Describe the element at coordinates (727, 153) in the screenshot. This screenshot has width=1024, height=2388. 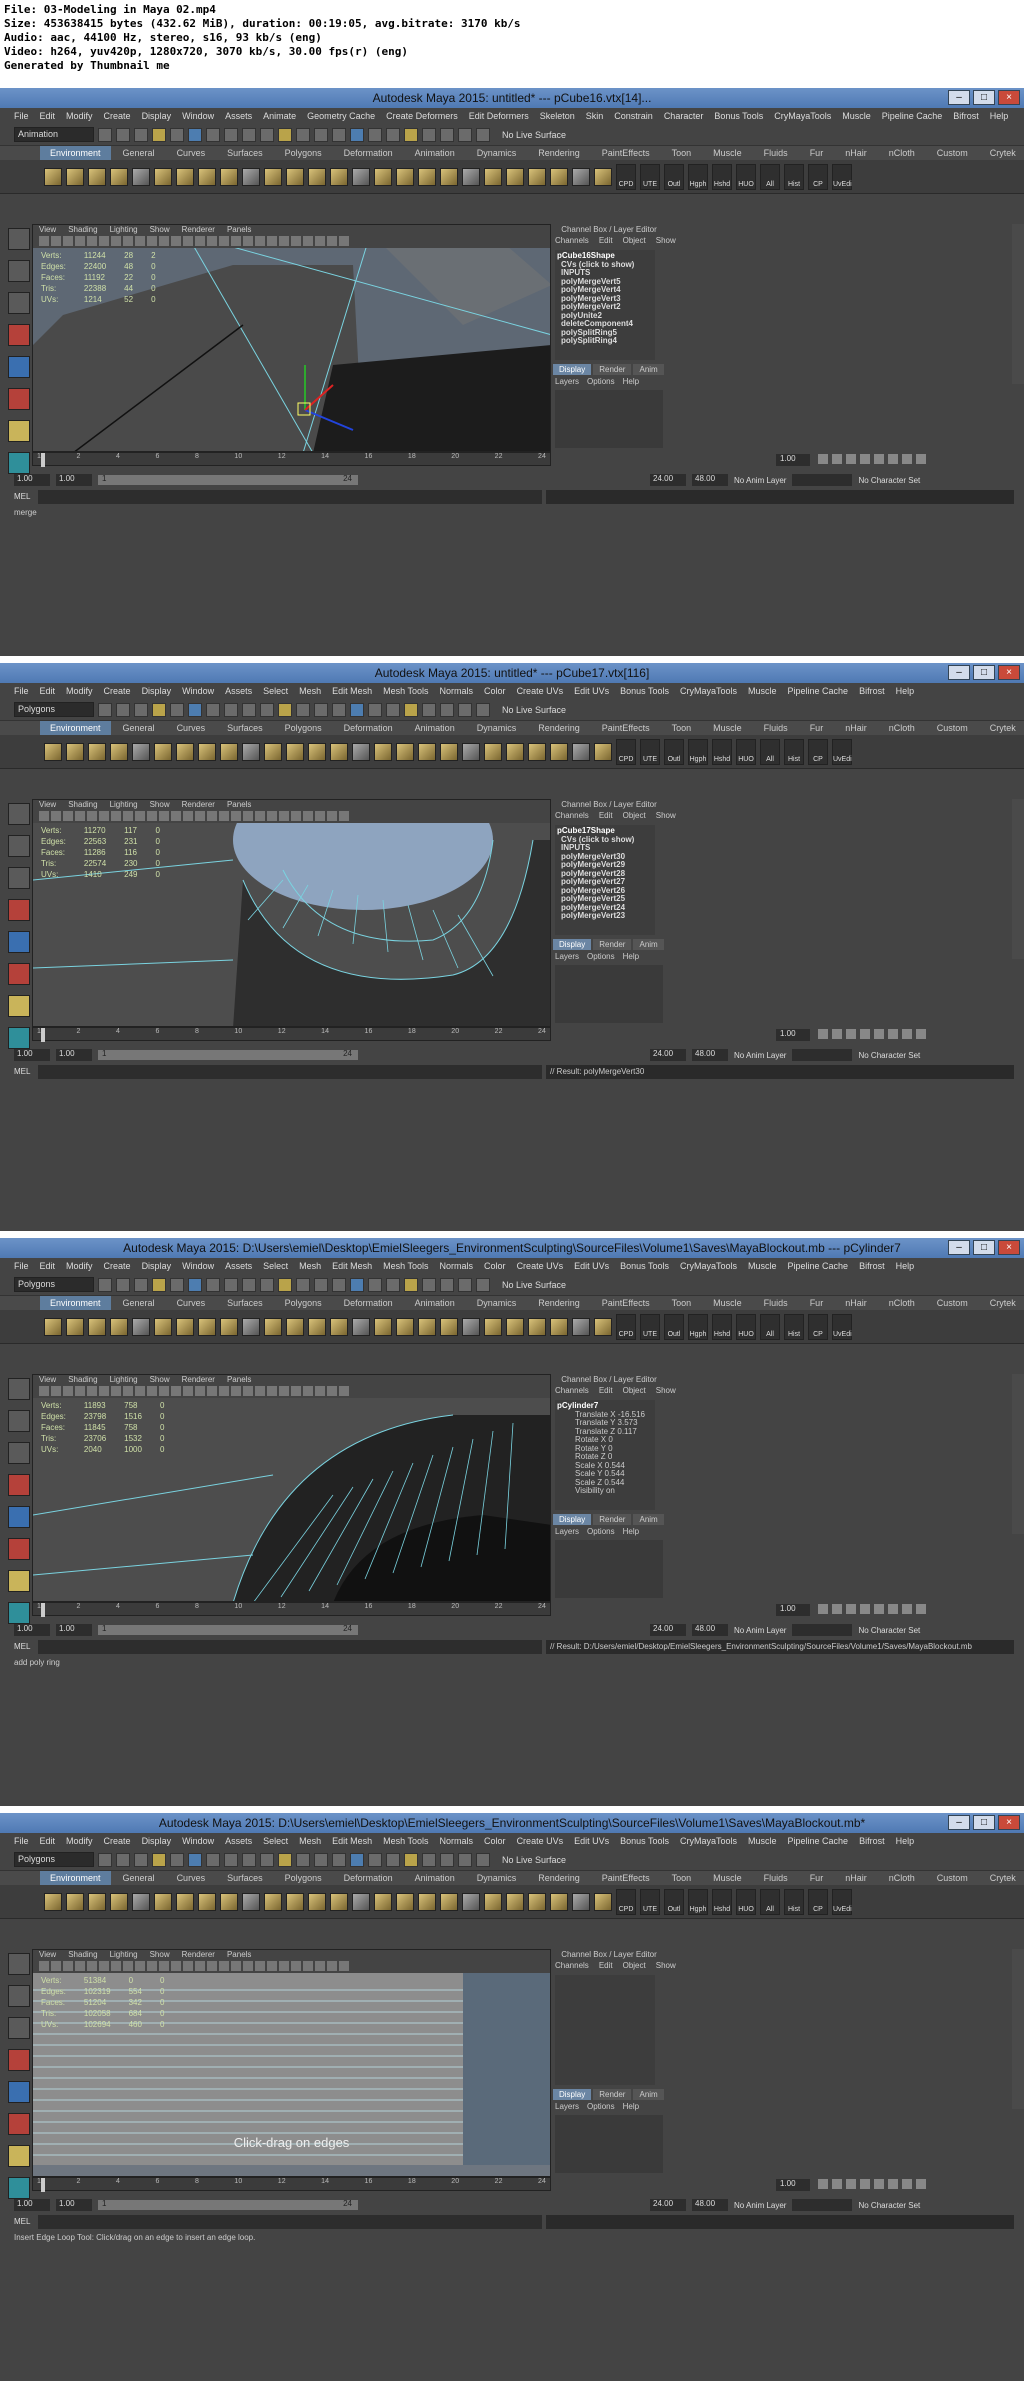
I see `shelf-tab: Muscle` at that location.